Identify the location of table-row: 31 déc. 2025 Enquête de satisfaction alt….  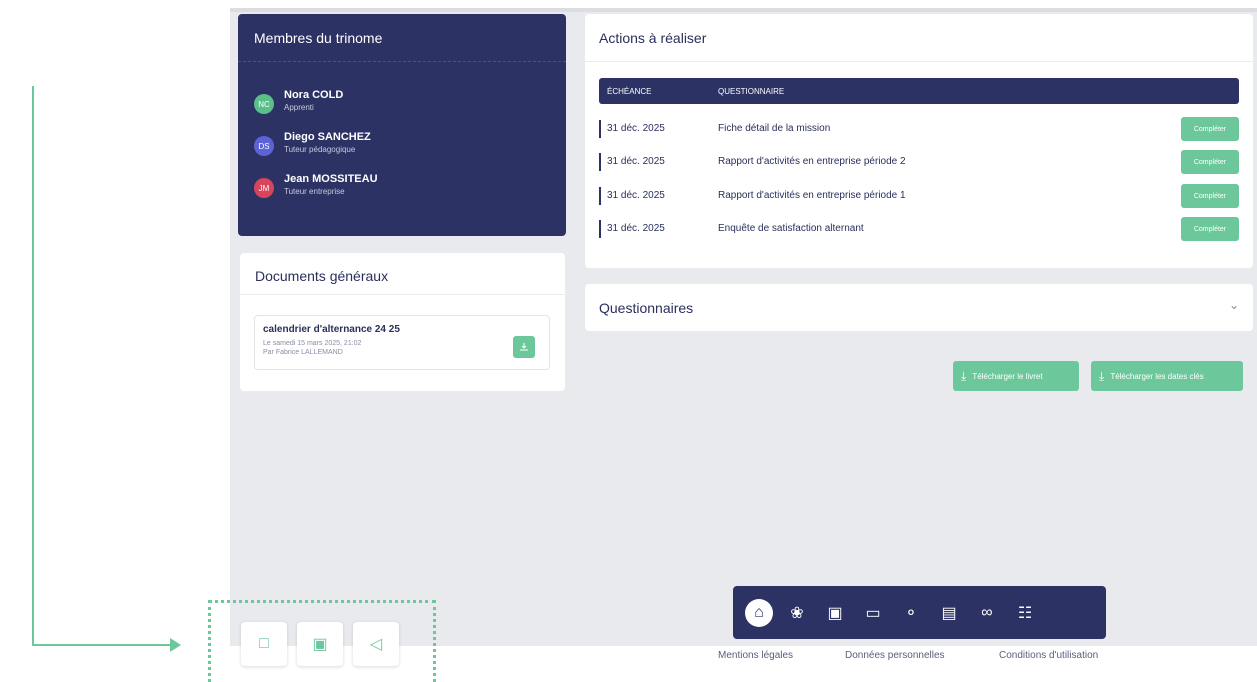
(919, 229).